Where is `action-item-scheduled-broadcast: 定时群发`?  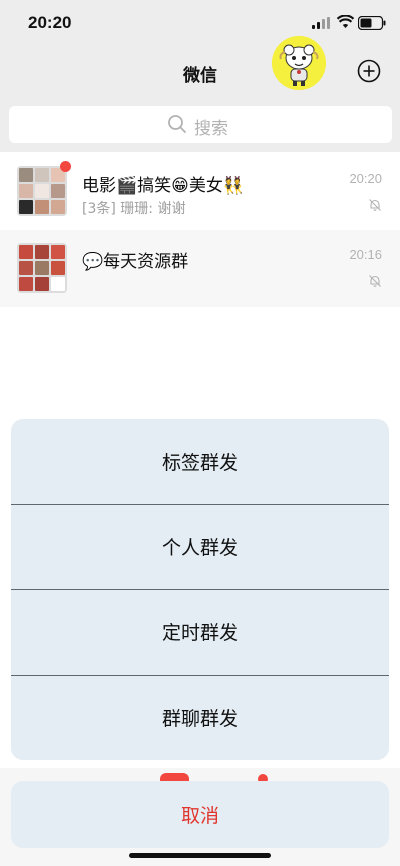
action-item-scheduled-broadcast: 定时群发 is located at coordinates (200, 631).